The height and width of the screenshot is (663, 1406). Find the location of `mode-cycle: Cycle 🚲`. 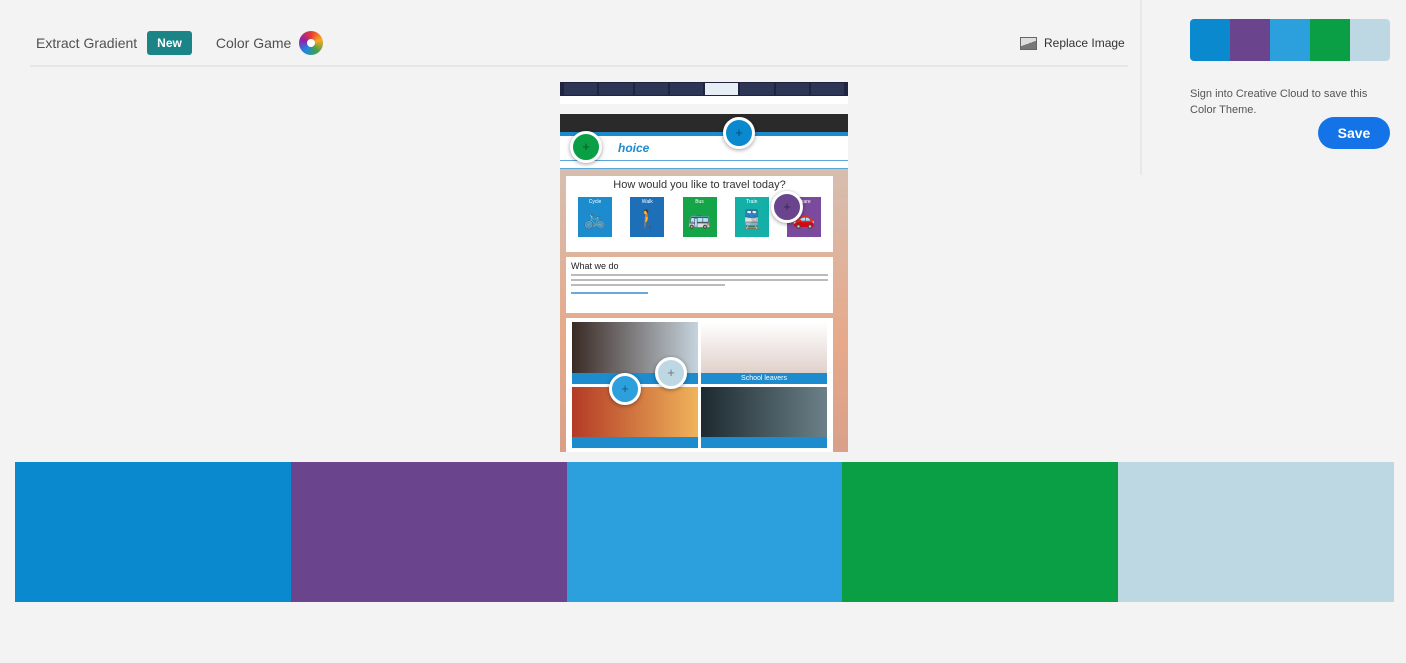

mode-cycle: Cycle 🚲 is located at coordinates (595, 217).